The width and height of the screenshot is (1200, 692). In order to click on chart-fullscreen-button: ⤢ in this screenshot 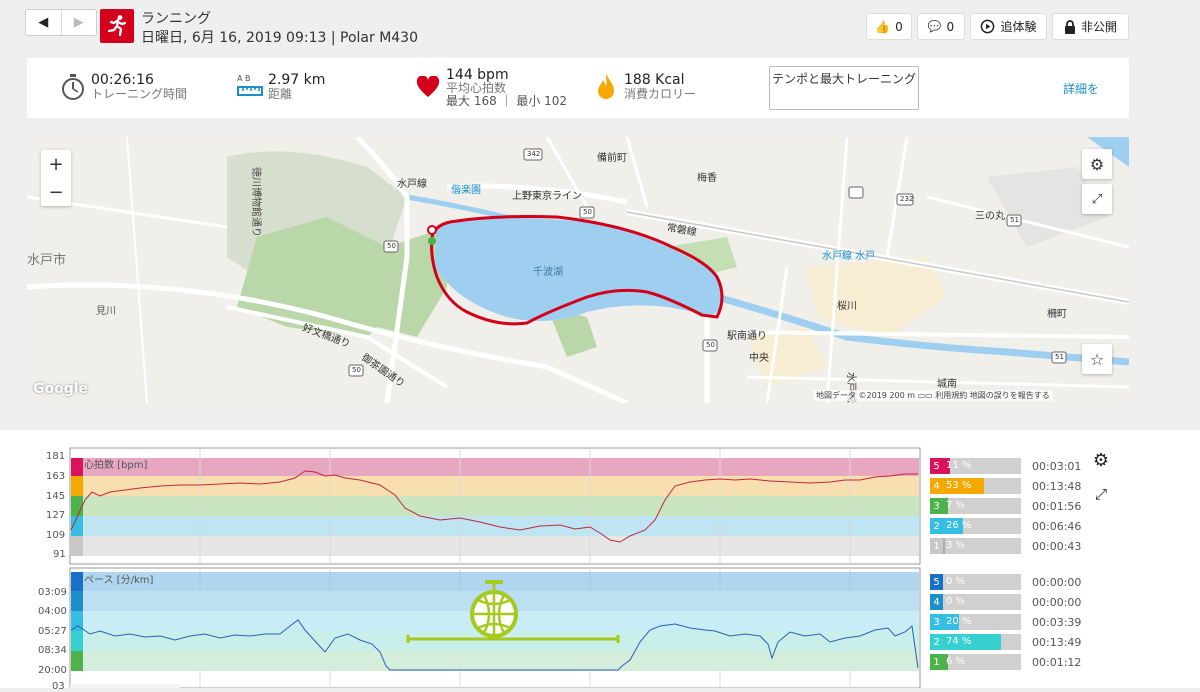, I will do `click(1101, 497)`.